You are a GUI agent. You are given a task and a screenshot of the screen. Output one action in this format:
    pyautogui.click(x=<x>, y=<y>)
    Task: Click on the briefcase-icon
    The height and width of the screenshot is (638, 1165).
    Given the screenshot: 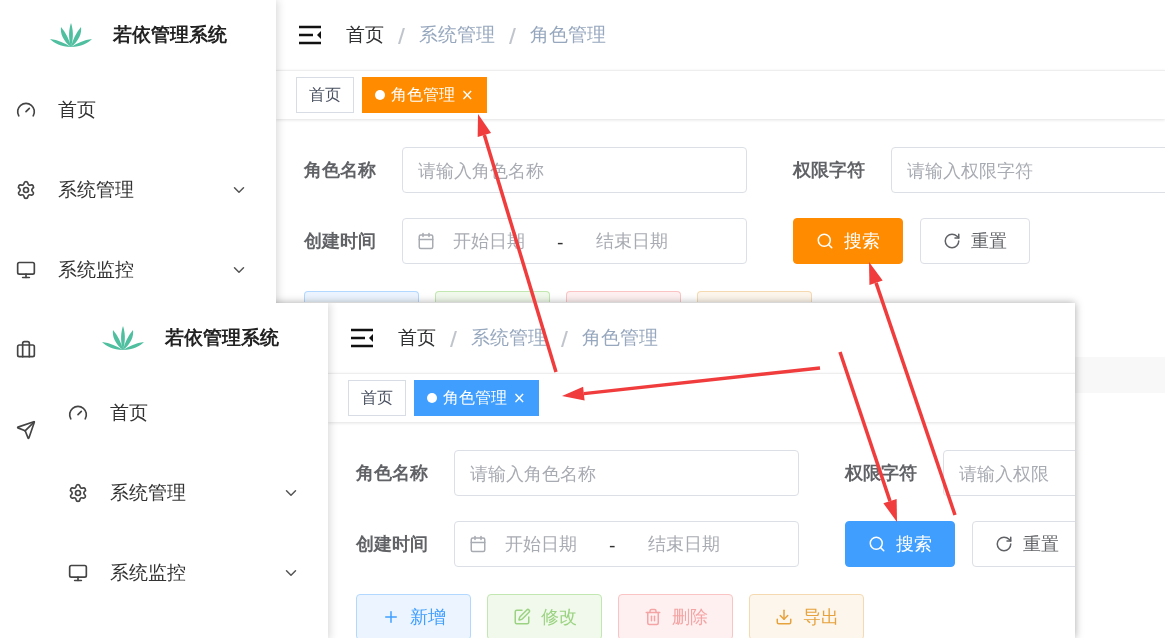 What is the action you would take?
    pyautogui.click(x=26, y=350)
    